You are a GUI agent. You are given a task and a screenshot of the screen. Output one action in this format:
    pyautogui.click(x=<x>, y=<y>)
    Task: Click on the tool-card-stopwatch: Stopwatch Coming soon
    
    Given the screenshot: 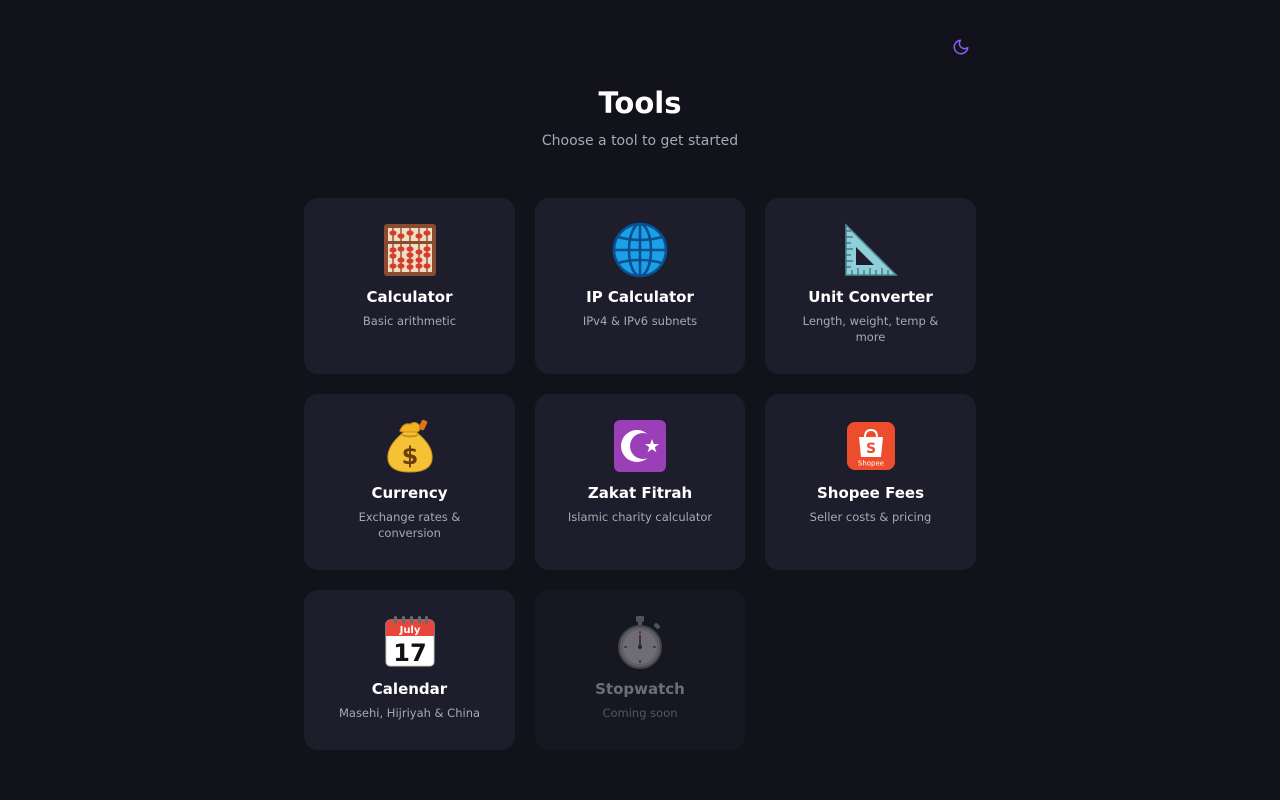 What is the action you would take?
    pyautogui.click(x=640, y=670)
    